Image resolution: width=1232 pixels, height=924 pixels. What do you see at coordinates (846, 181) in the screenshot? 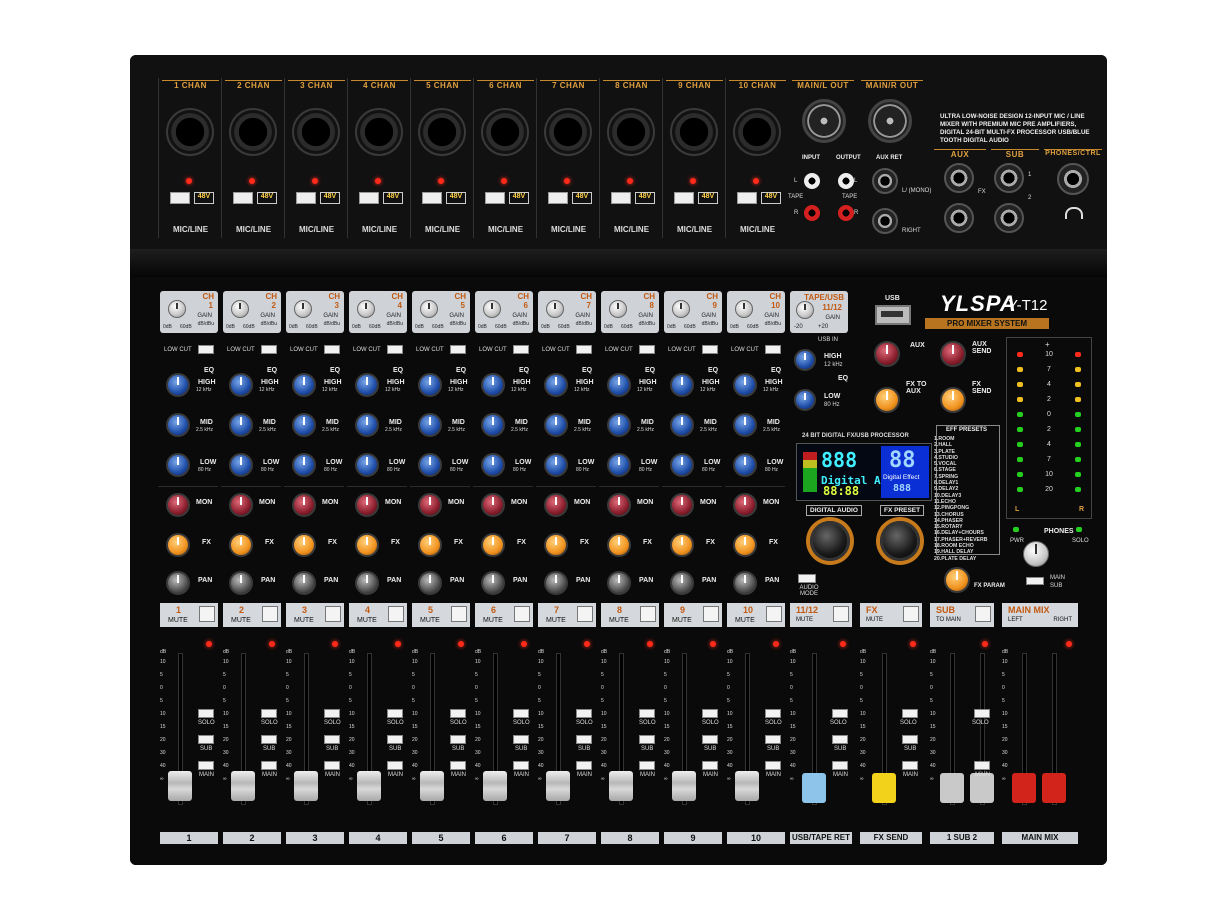
I see `rca-out-l-jack` at bounding box center [846, 181].